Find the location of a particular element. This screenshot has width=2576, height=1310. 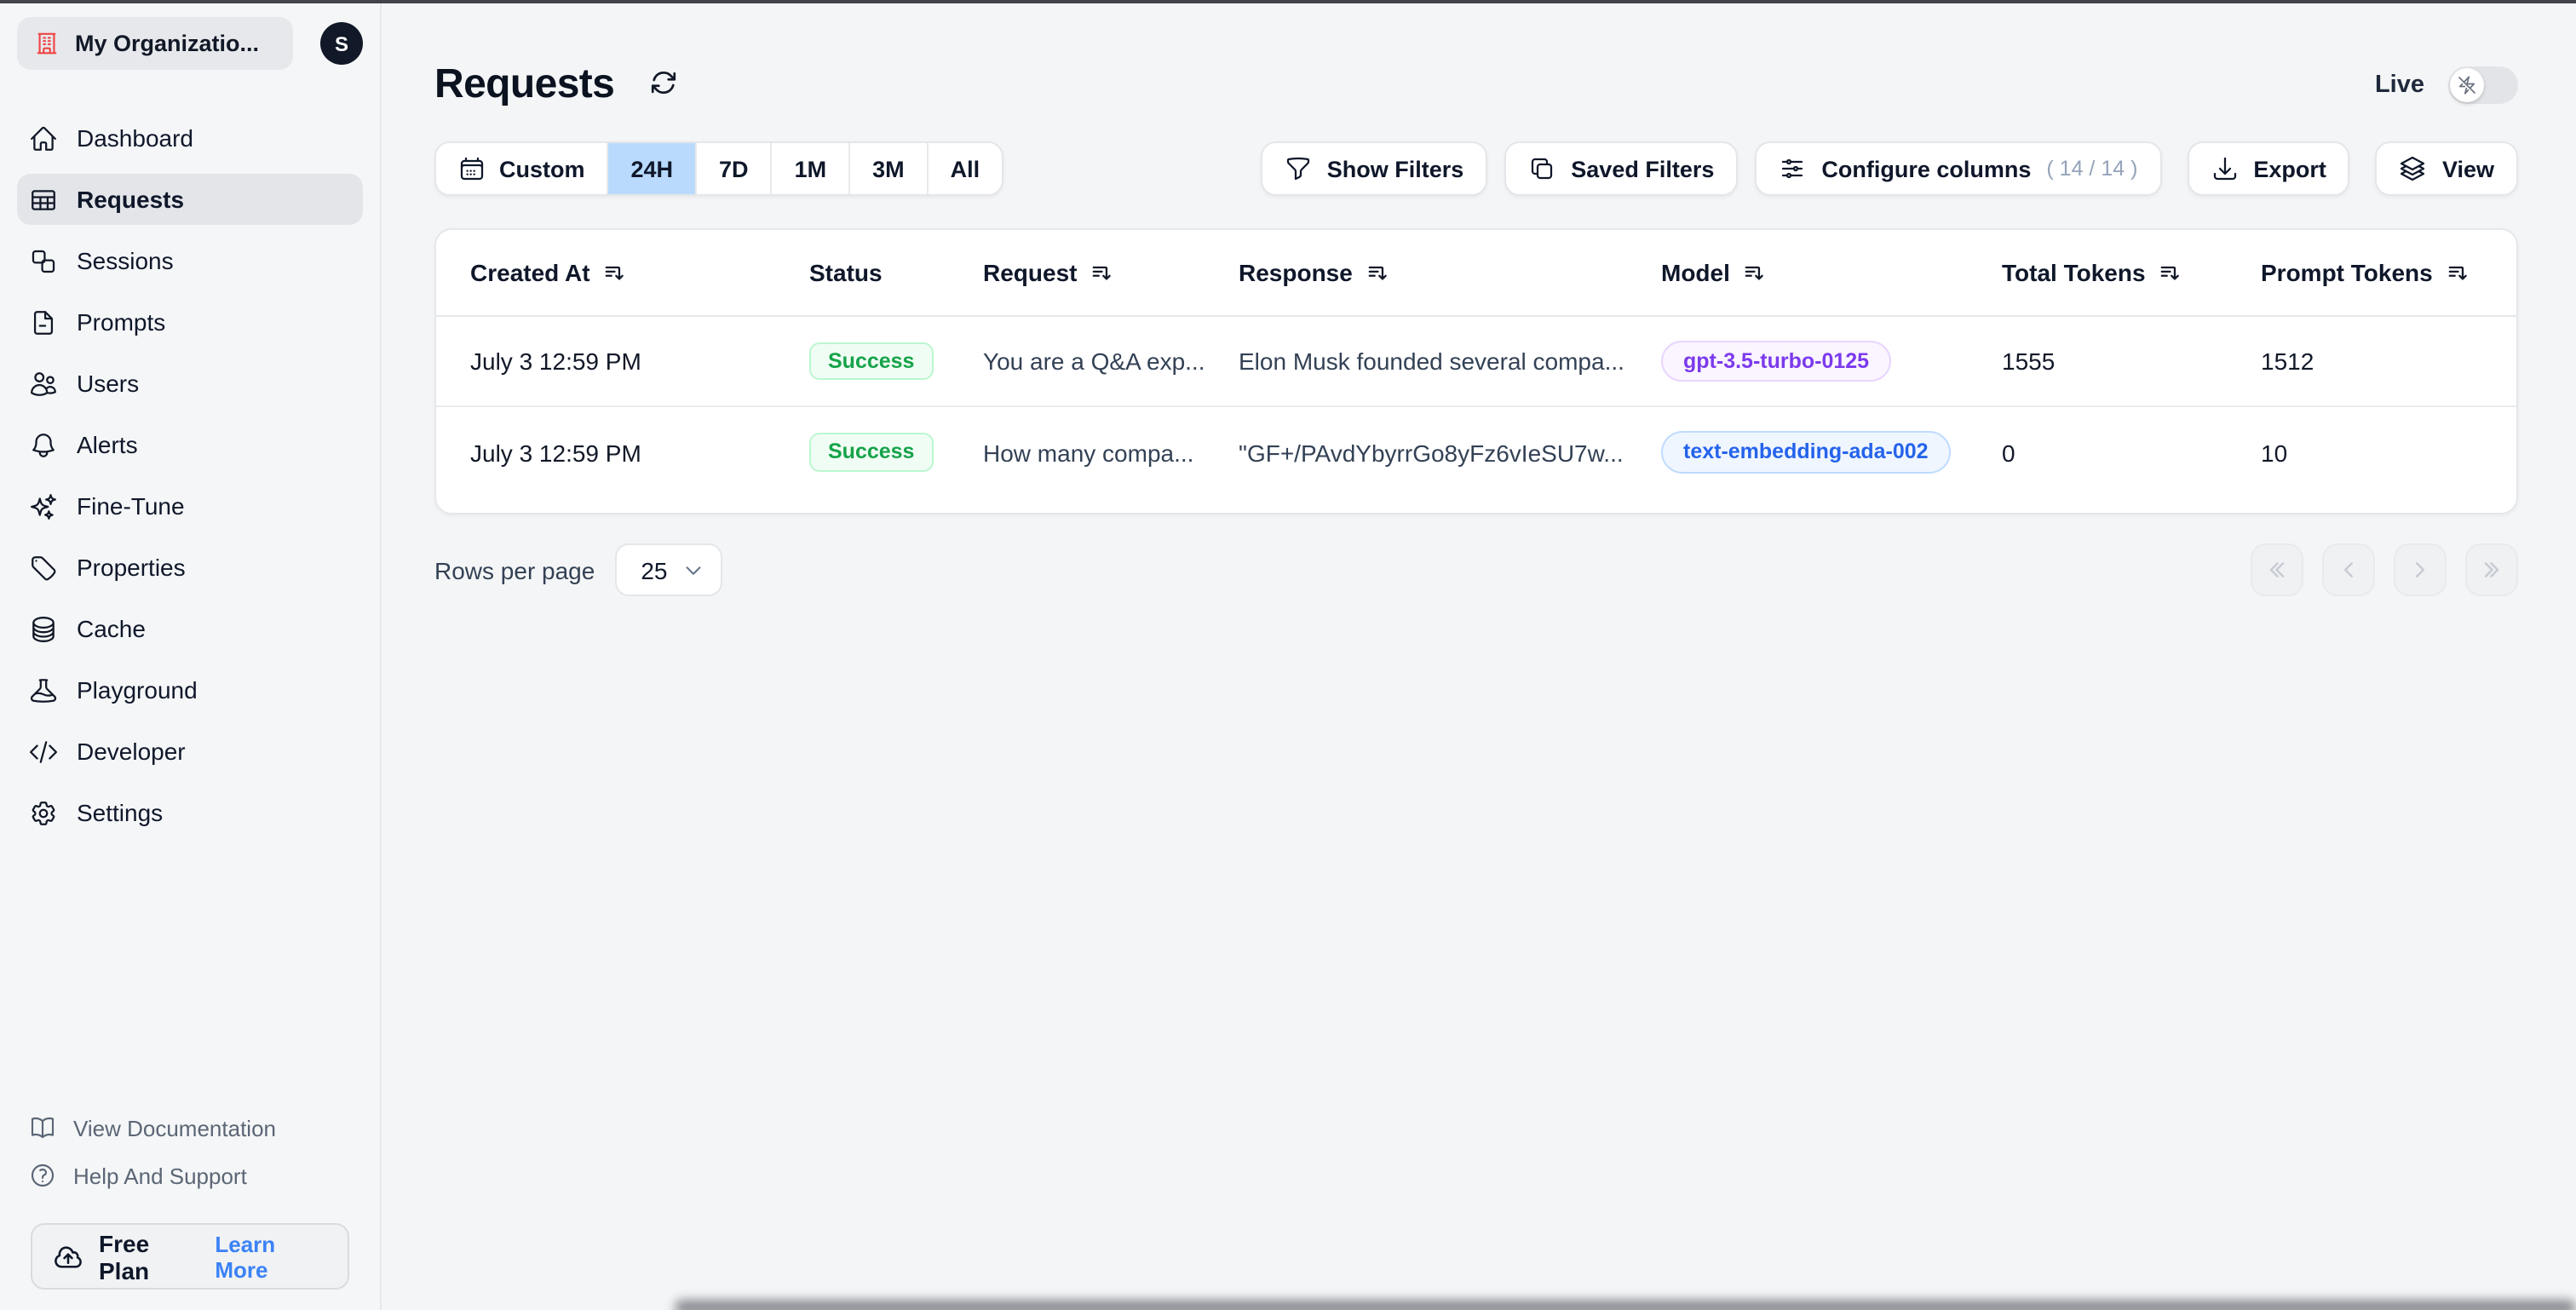

footer-link-label: Help And Support is located at coordinates (160, 1175).